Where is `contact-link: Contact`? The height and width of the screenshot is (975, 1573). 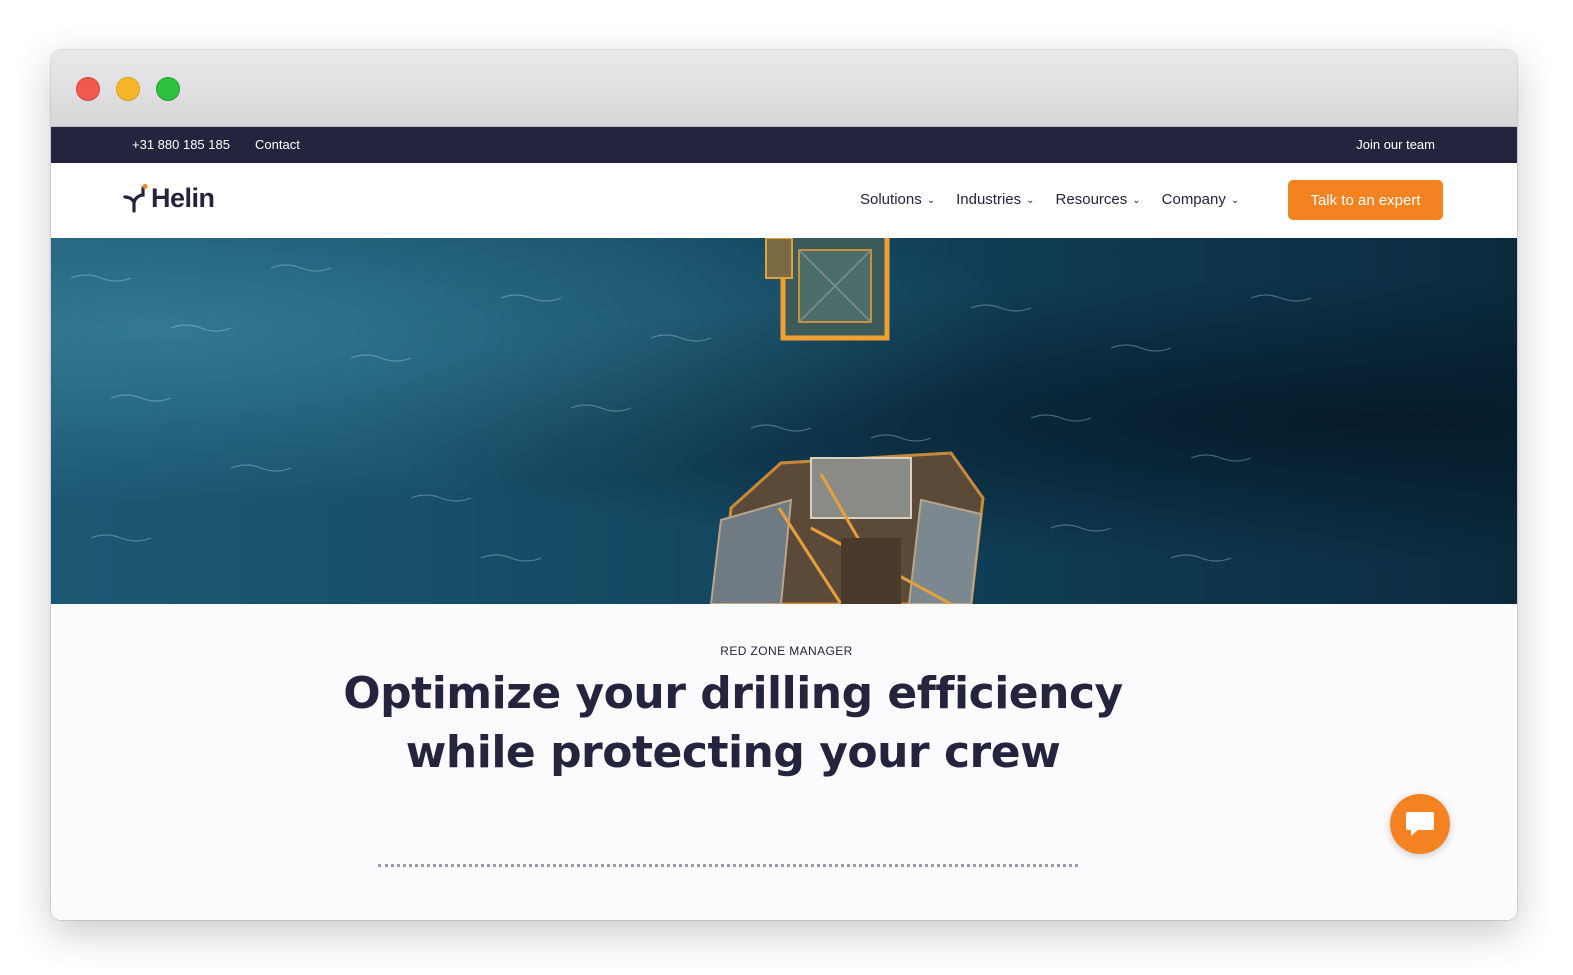
contact-link: Contact is located at coordinates (277, 145).